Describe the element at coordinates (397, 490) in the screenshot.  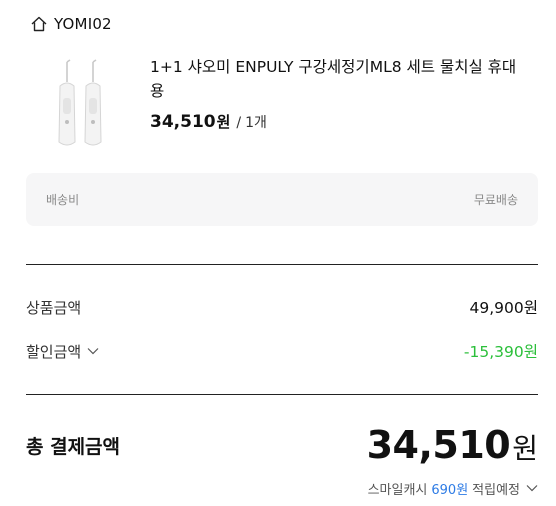
I see `smile-cash-label: 스마일캐시` at that location.